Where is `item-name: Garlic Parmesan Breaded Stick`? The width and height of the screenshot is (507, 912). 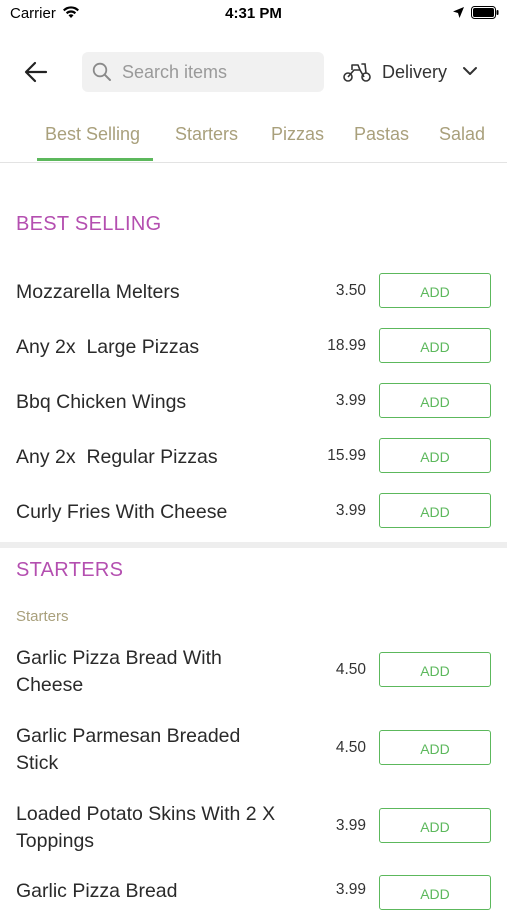
item-name: Garlic Parmesan Breaded Stick is located at coordinates (128, 749).